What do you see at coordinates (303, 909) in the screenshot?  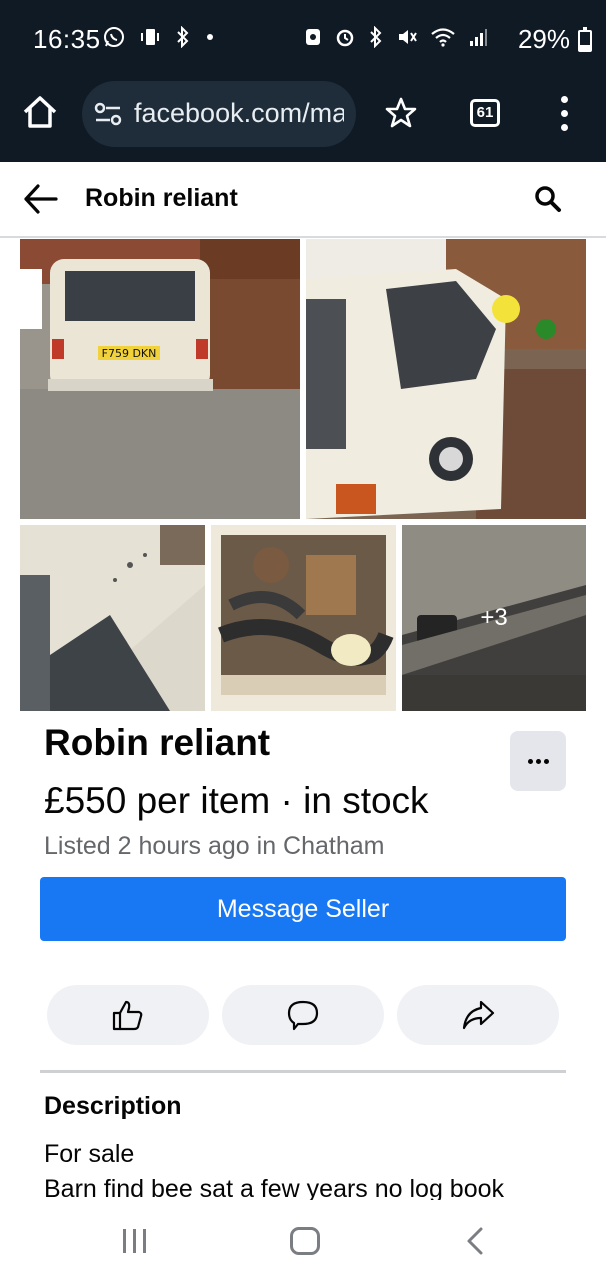 I see `message-seller-button: Message Seller` at bounding box center [303, 909].